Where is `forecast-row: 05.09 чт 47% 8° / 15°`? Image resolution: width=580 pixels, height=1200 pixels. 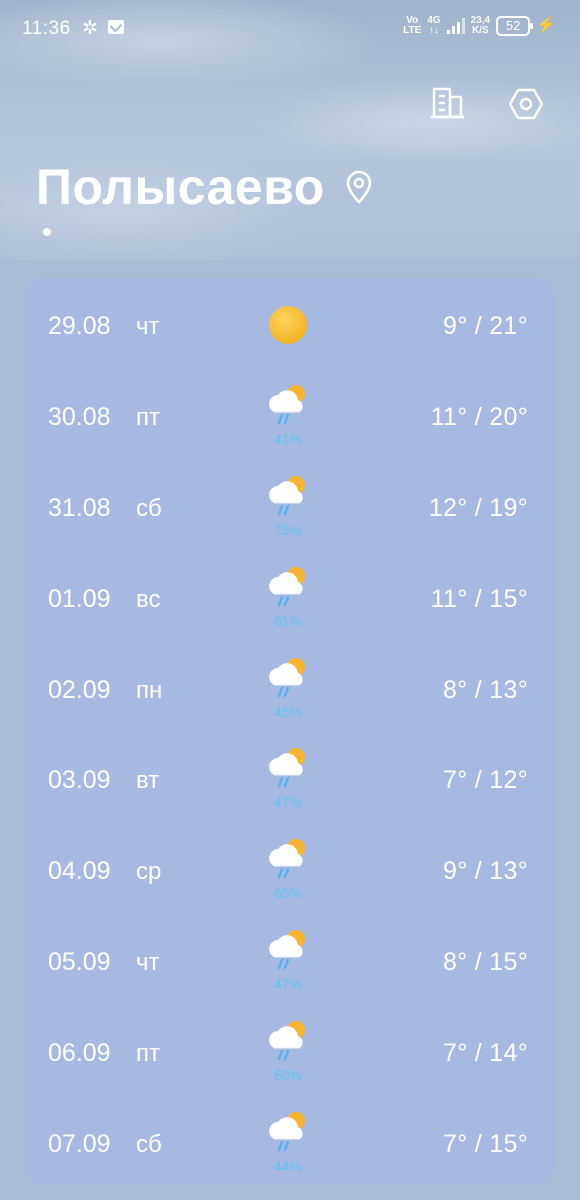 forecast-row: 05.09 чт 47% 8° / 15° is located at coordinates (288, 966).